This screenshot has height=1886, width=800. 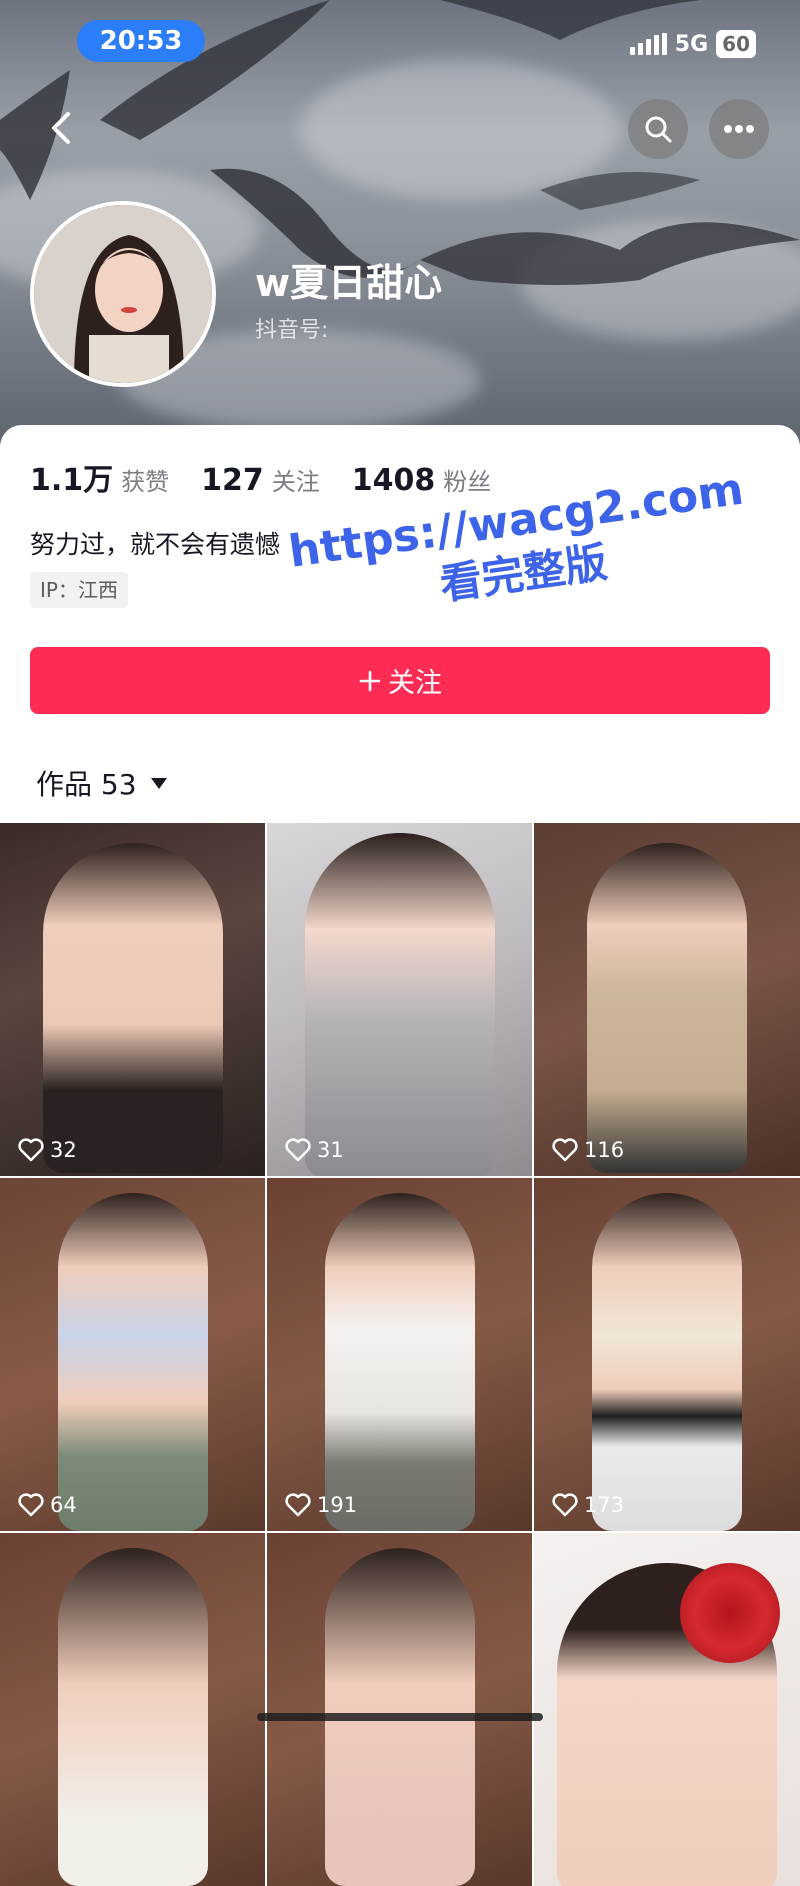 What do you see at coordinates (63, 1505) in the screenshot?
I see `like-count-value: 64` at bounding box center [63, 1505].